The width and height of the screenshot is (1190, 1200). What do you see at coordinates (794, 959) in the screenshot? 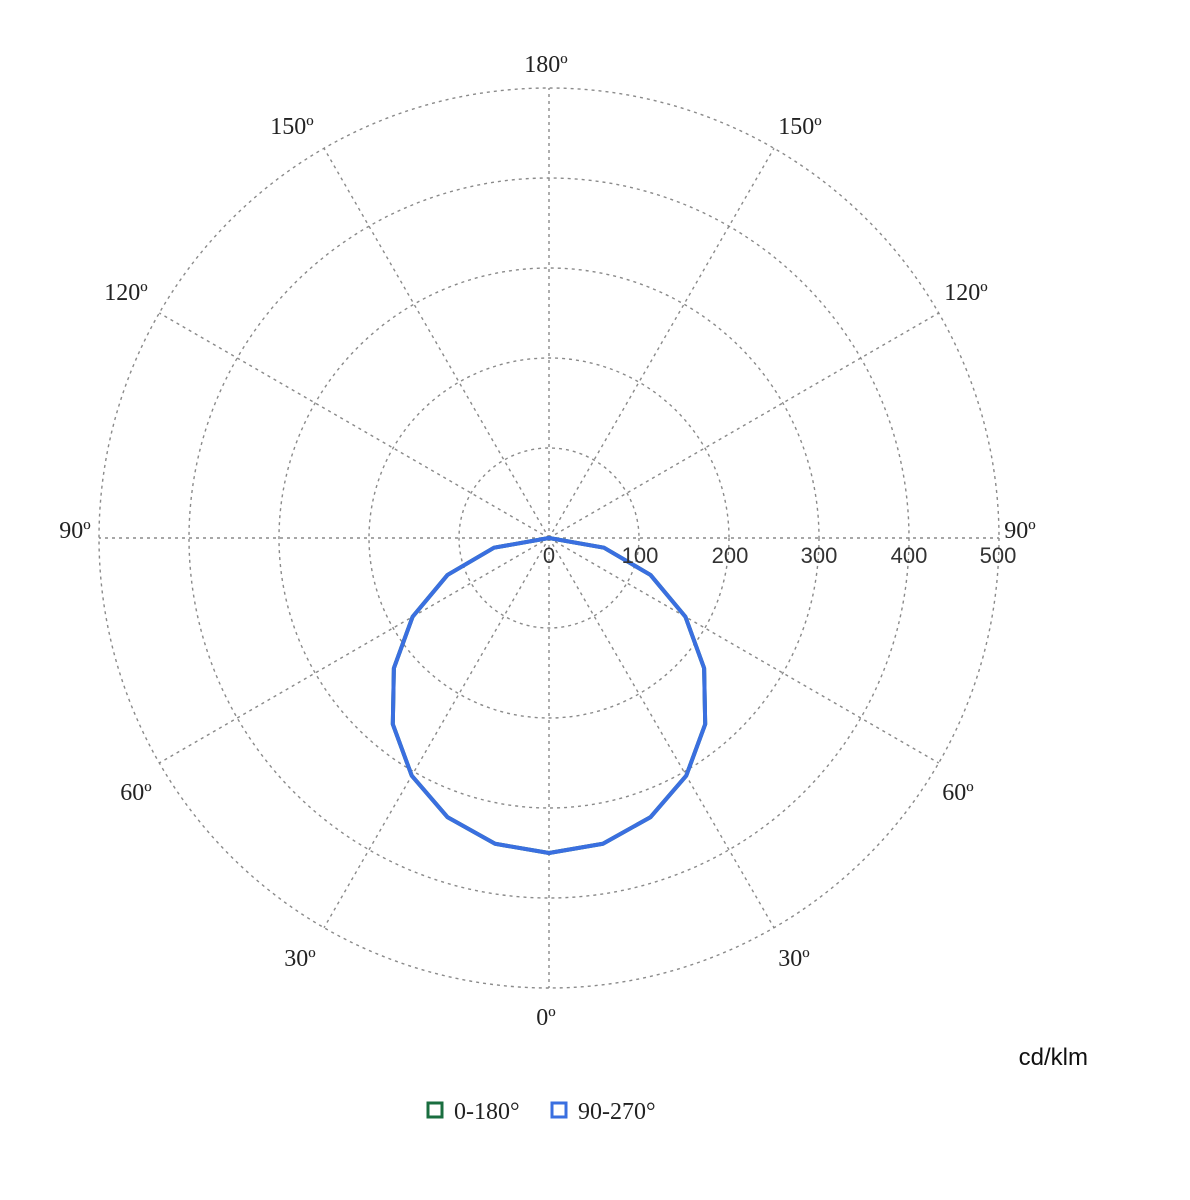
I see `angle-label-right-30: 30º` at bounding box center [794, 959].